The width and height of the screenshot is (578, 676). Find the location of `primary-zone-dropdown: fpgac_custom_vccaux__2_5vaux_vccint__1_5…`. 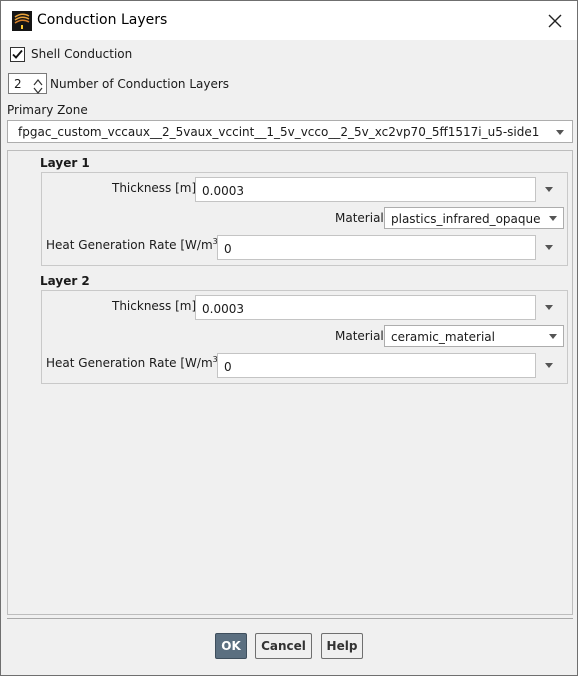

primary-zone-dropdown: fpgac_custom_vccaux__2_5vaux_vccint__1_5… is located at coordinates (290, 131).